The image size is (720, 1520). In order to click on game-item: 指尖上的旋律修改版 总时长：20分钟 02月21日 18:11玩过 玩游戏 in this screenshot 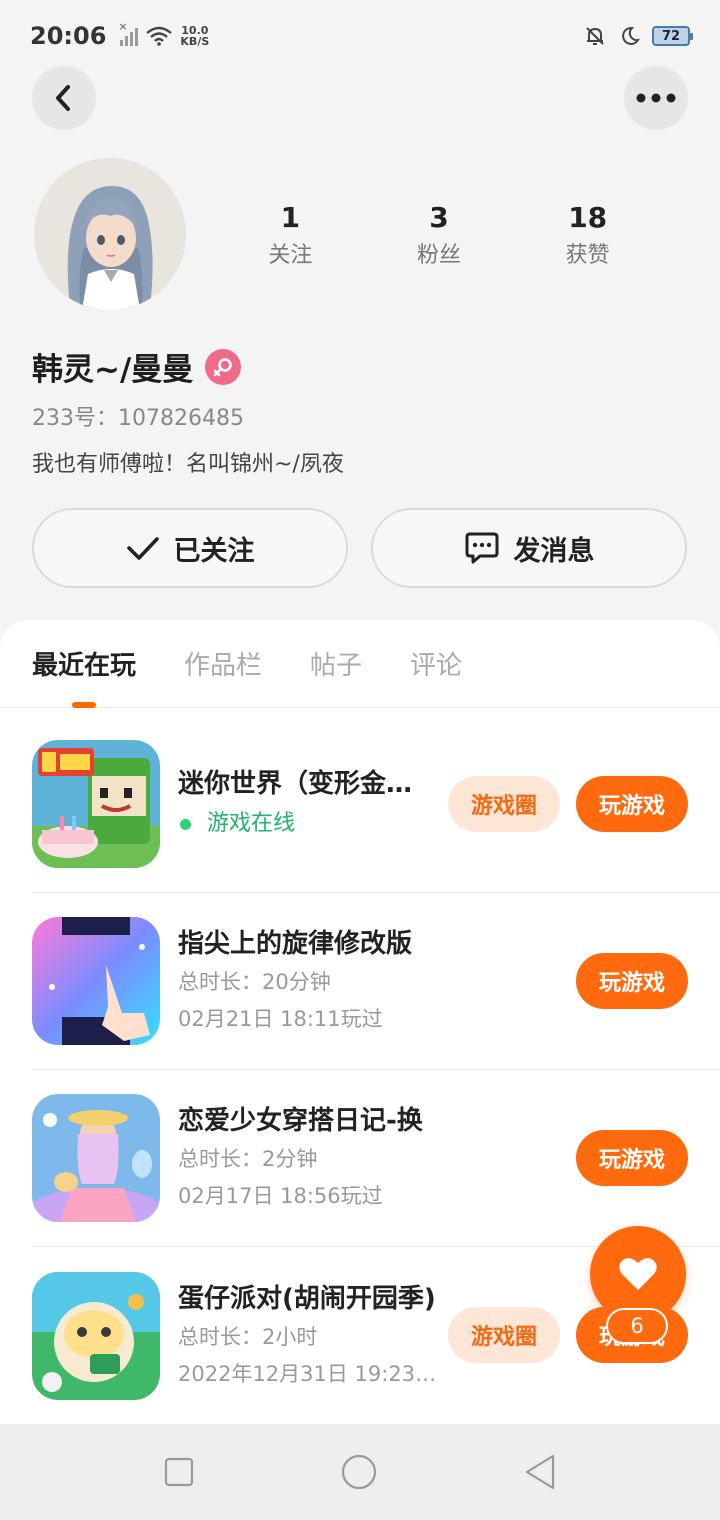, I will do `click(376, 981)`.